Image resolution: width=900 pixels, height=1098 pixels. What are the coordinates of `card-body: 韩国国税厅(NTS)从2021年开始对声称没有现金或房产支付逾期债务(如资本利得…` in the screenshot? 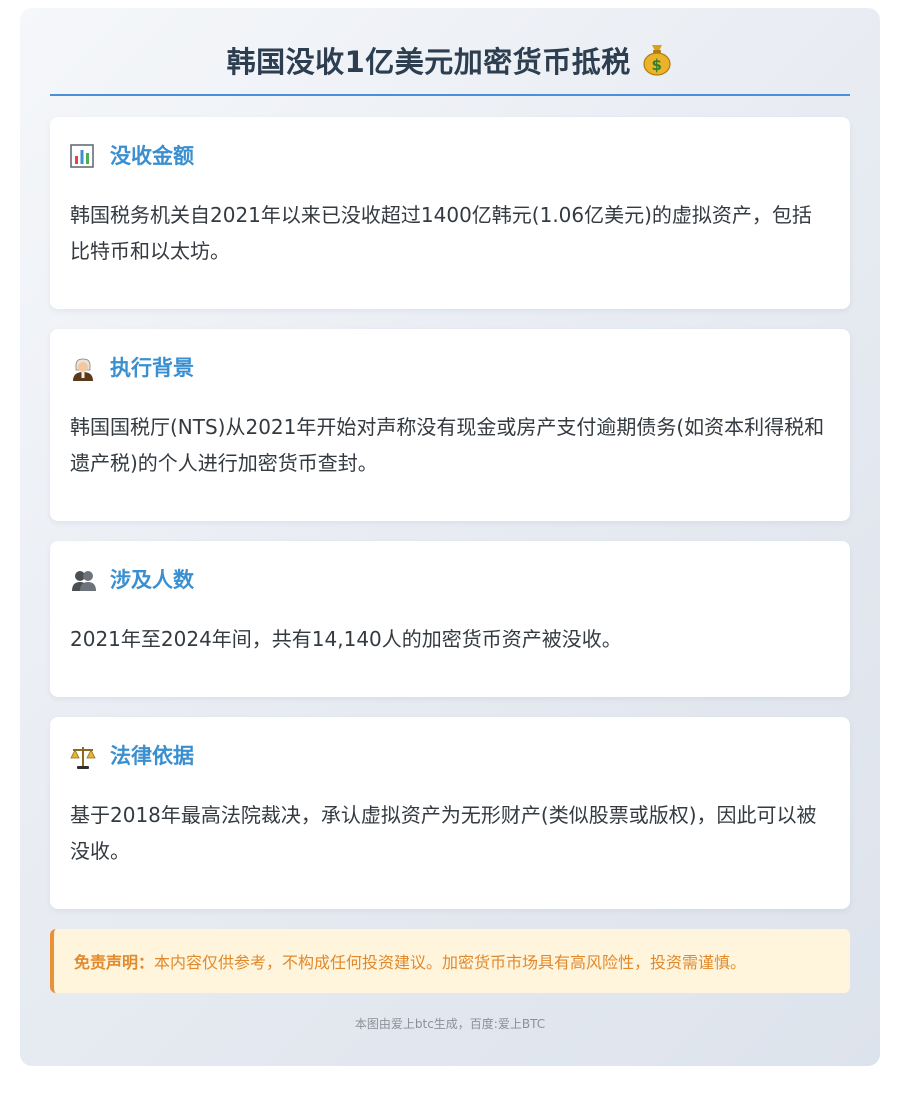 It's located at (447, 445).